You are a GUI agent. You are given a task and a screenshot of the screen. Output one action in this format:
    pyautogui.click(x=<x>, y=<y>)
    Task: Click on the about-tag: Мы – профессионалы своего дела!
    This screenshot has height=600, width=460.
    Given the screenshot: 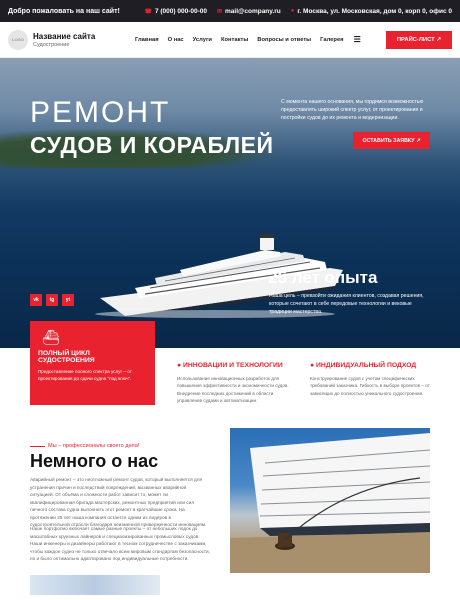 What is the action you would take?
    pyautogui.click(x=84, y=446)
    